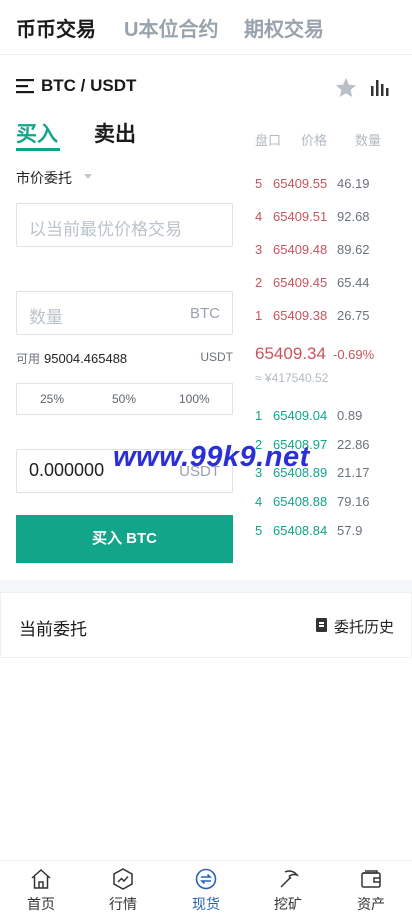  What do you see at coordinates (26, 86) in the screenshot?
I see `pair-menu-icon` at bounding box center [26, 86].